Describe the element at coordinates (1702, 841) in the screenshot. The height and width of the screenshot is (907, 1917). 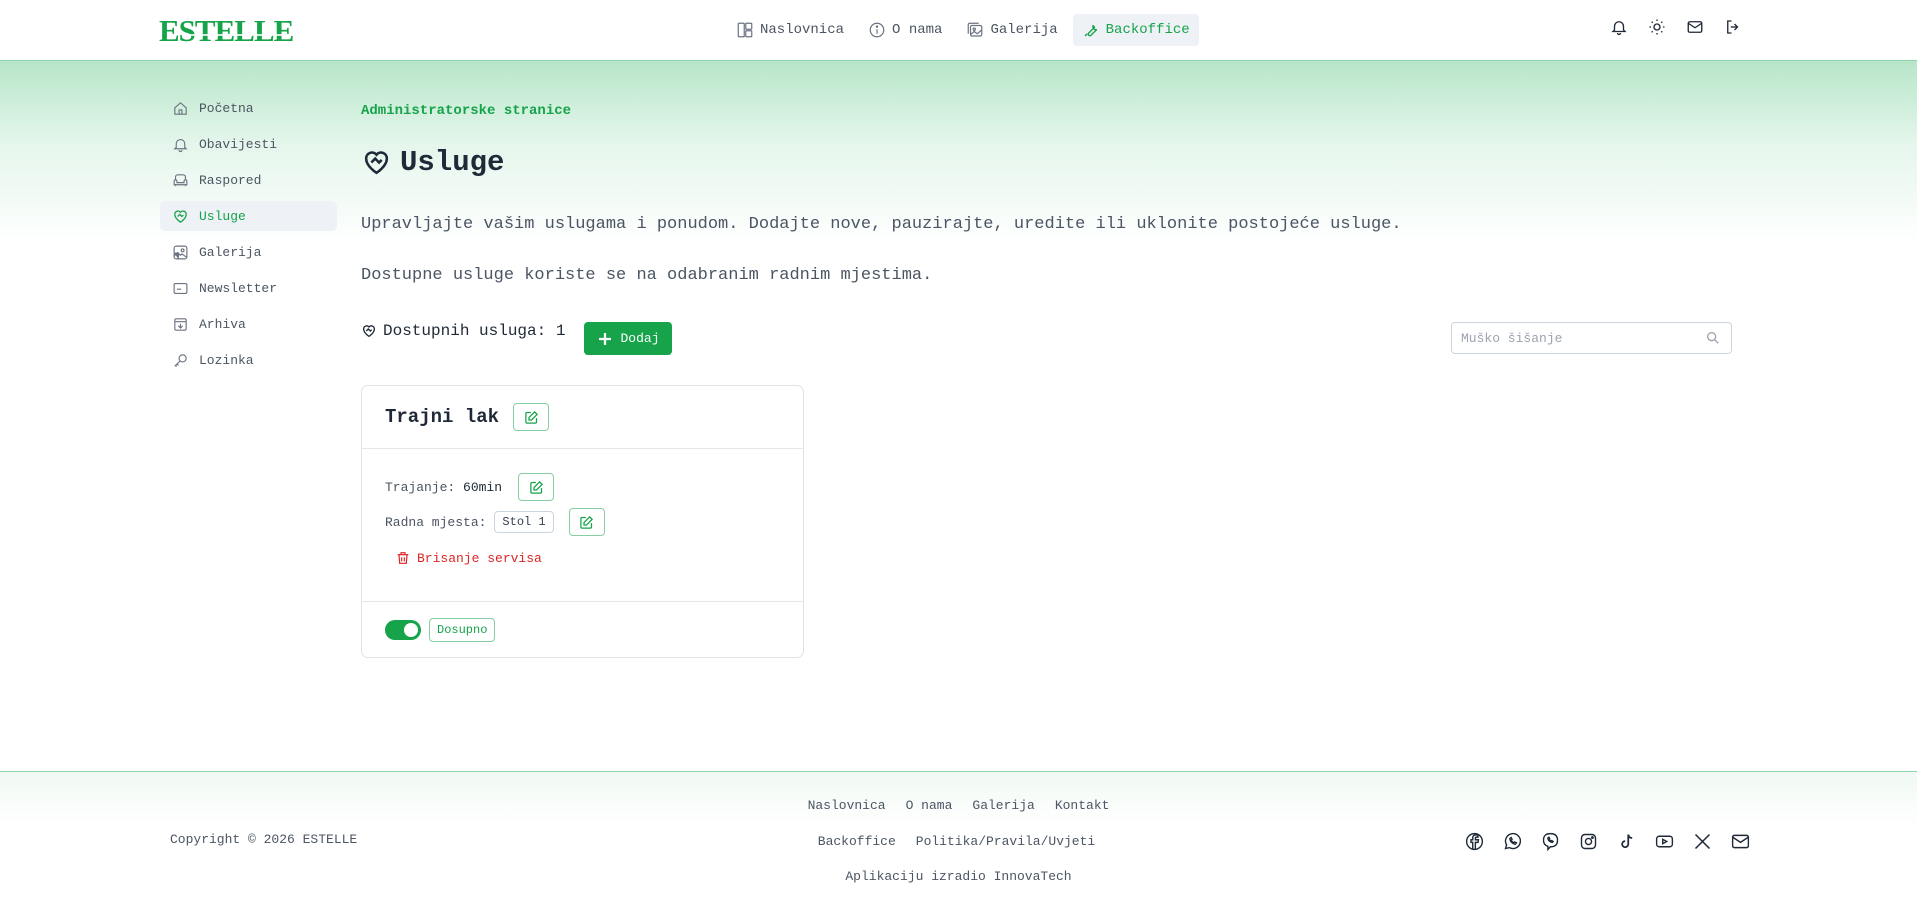
I see `x-icon` at that location.